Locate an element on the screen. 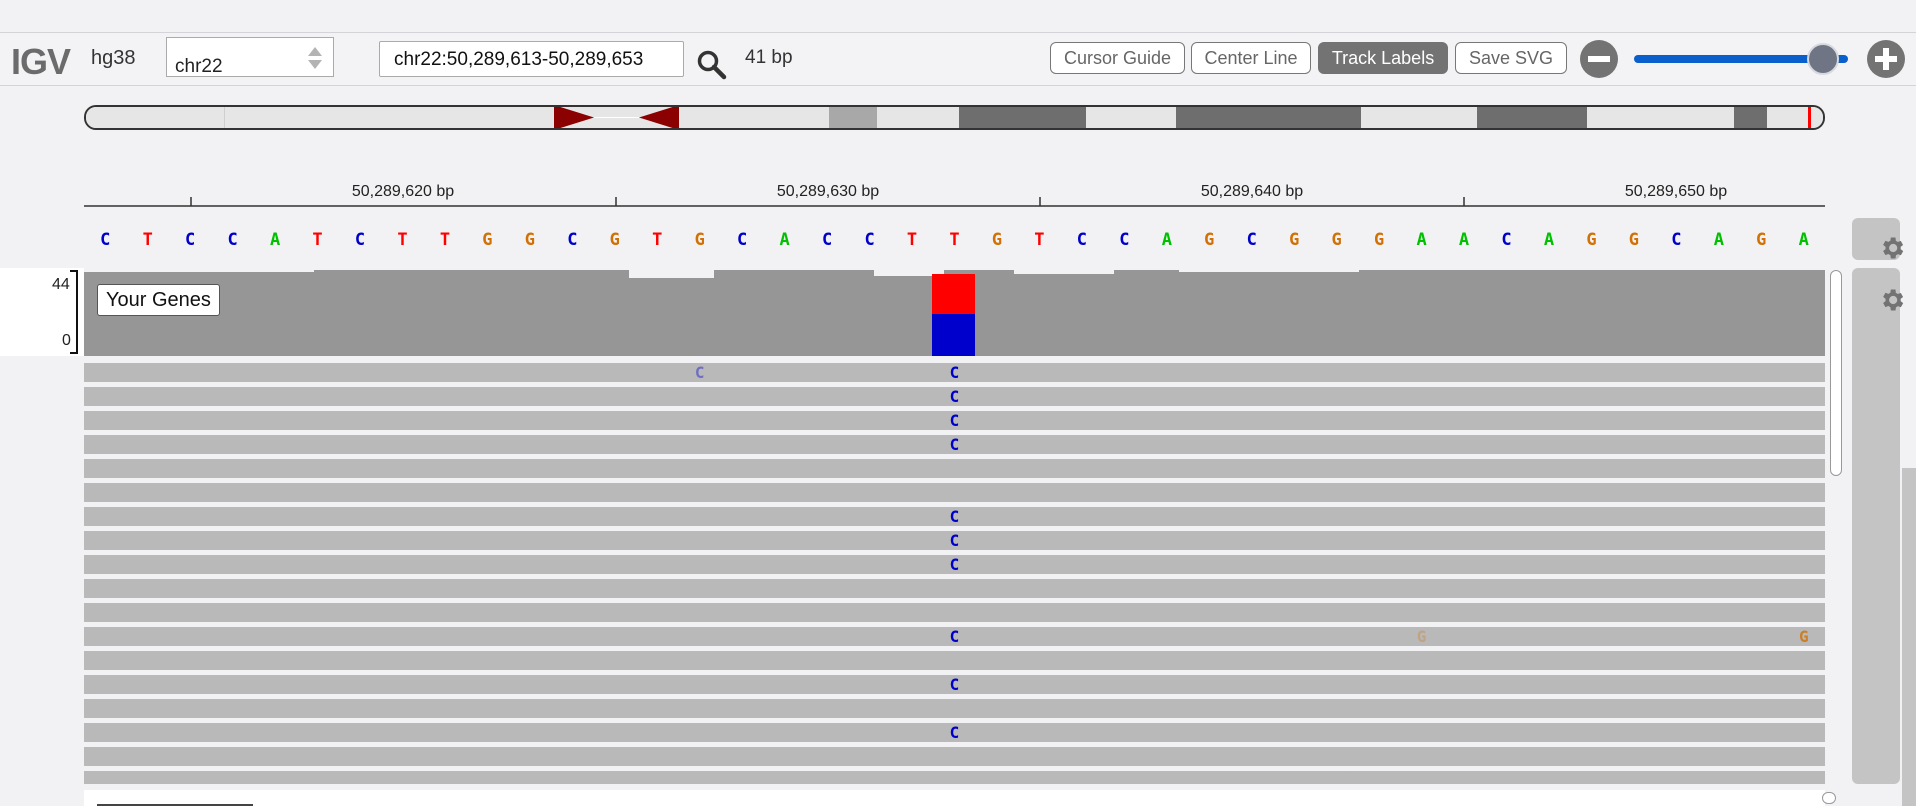  next-track-strip is located at coordinates (954, 798).